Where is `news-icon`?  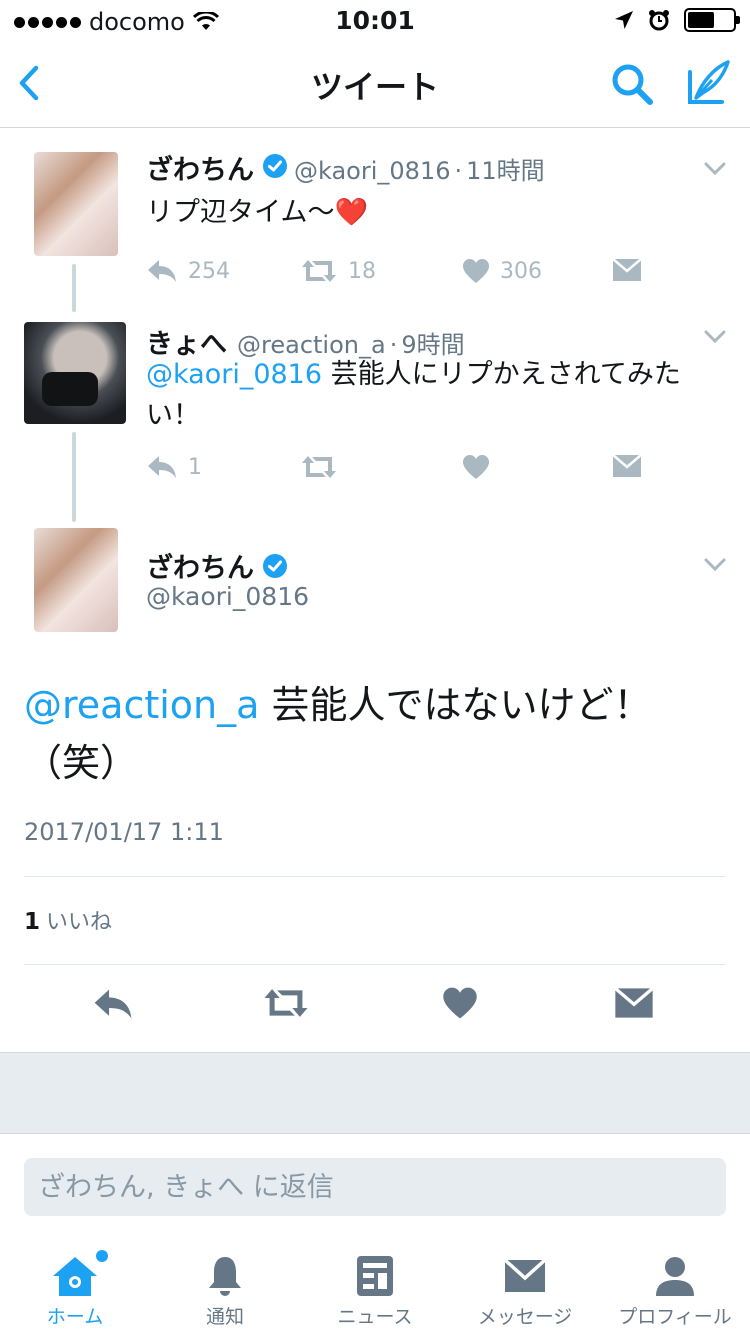
news-icon is located at coordinates (375, 1276).